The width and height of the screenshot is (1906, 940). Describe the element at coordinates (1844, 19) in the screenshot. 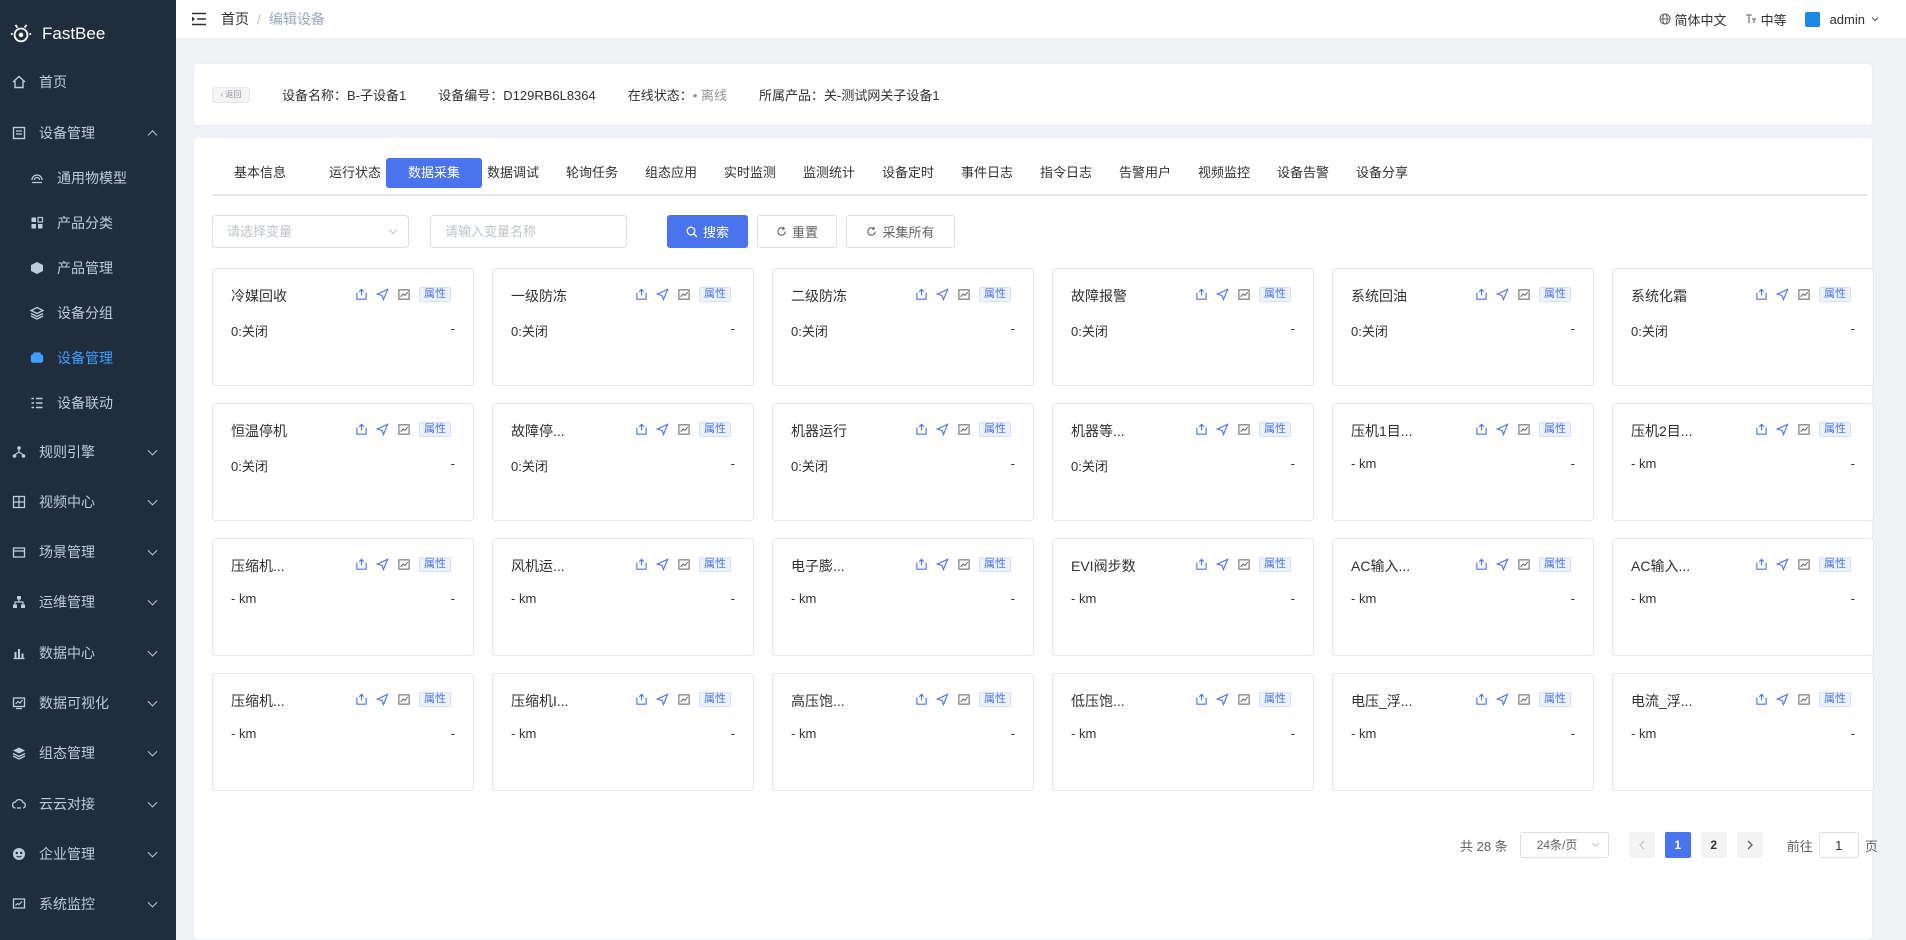

I see `user-menu: admin` at that location.